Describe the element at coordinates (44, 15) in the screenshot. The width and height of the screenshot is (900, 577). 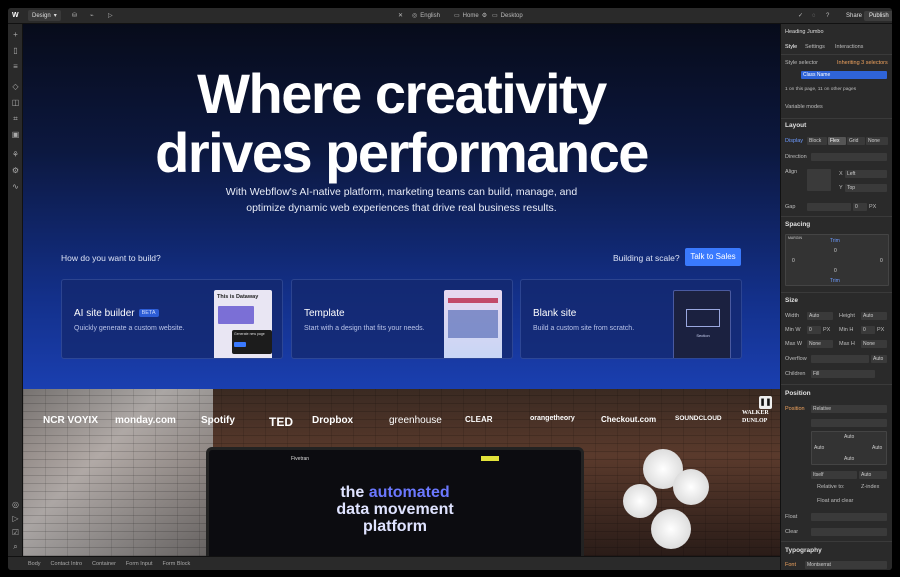
I see `mode-selector: Design ▾` at that location.